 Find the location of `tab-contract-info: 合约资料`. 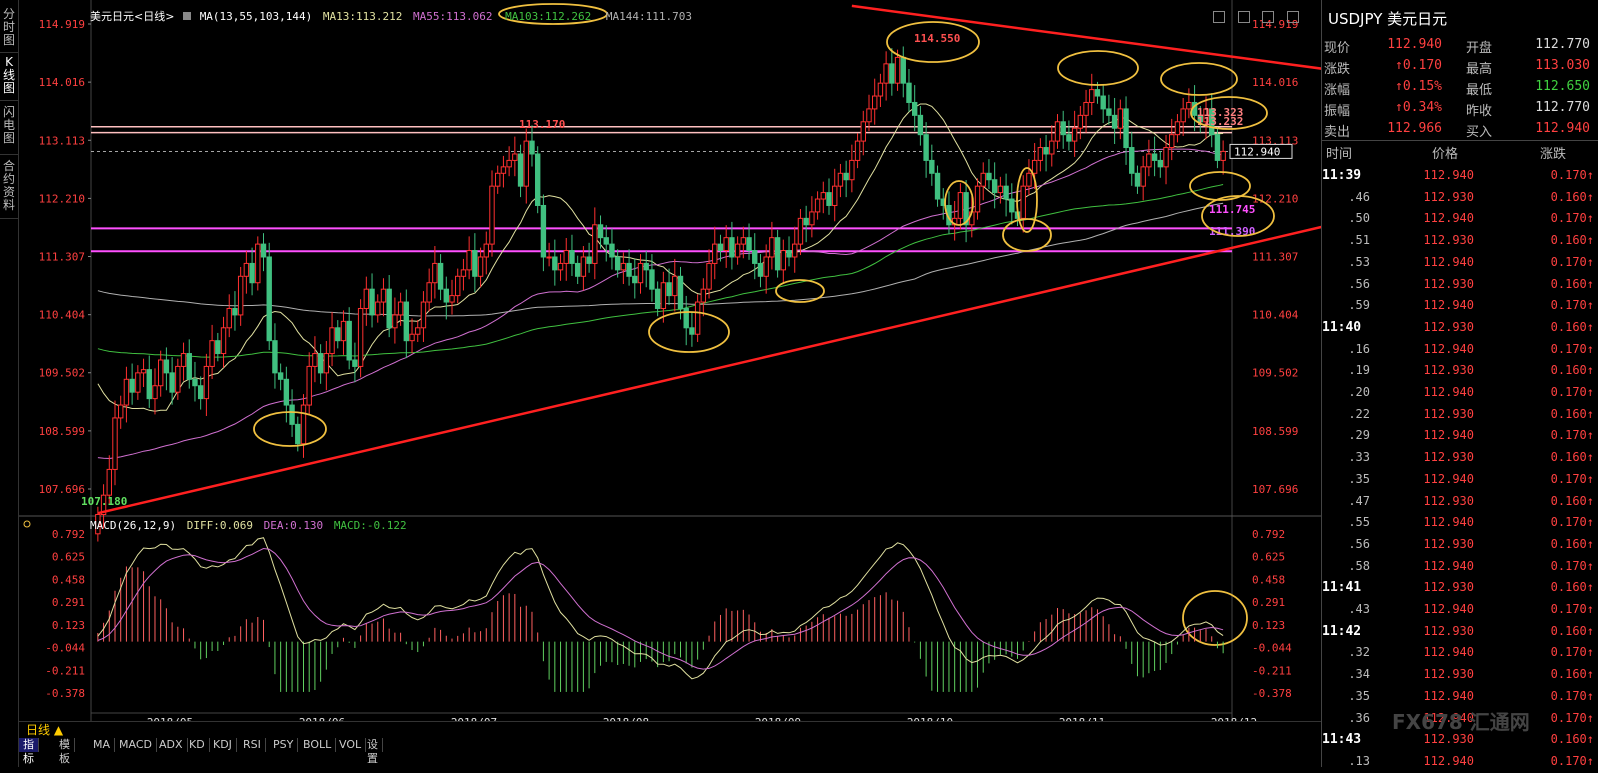

tab-contract-info: 合约资料 is located at coordinates (9, 189).